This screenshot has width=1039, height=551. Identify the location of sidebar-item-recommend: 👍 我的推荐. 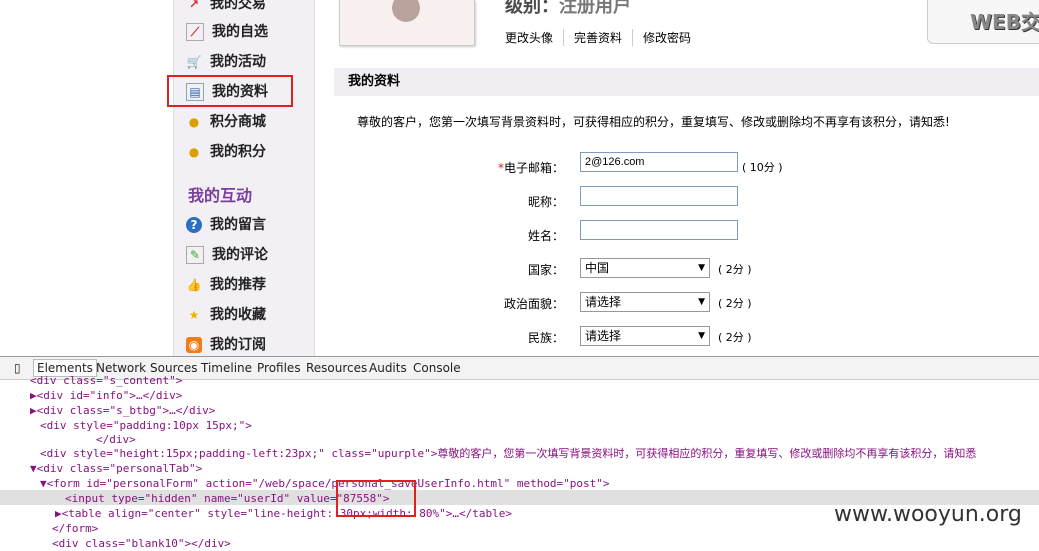
(226, 285).